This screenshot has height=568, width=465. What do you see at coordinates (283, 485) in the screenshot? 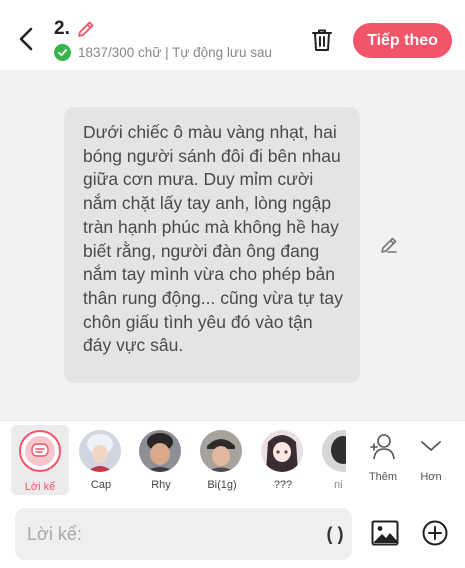
I see `character-label: ???` at bounding box center [283, 485].